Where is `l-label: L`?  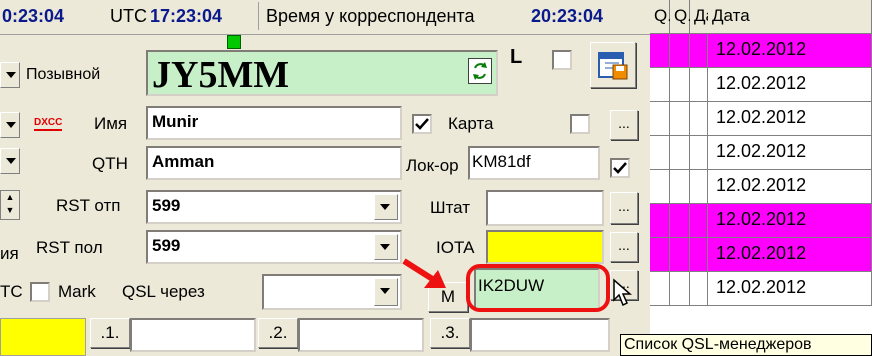 l-label: L is located at coordinates (516, 57).